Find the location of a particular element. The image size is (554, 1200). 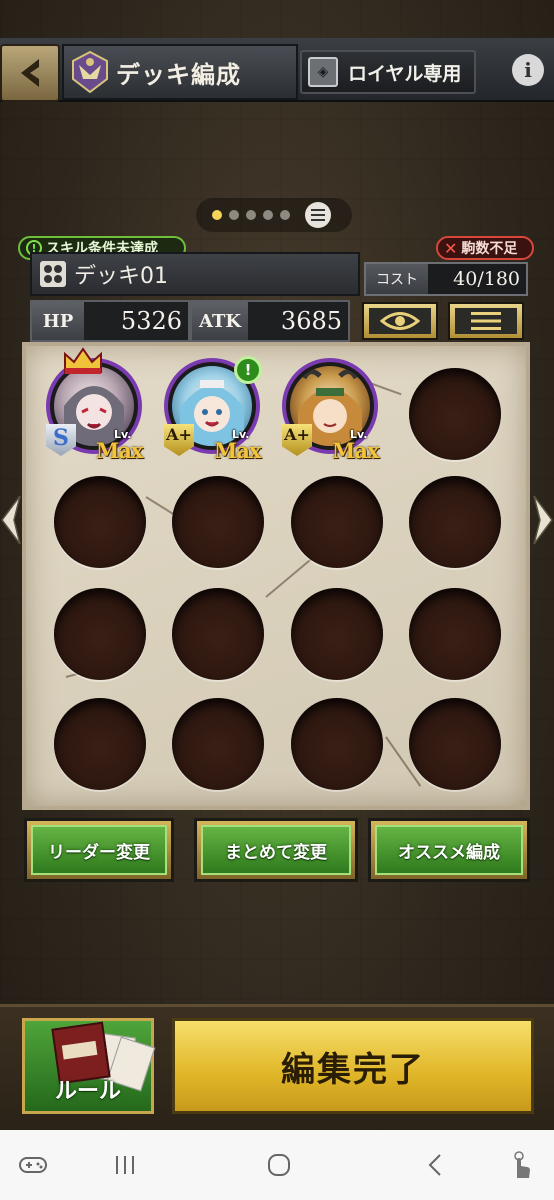

back-nav-icon is located at coordinates (435, 1165).